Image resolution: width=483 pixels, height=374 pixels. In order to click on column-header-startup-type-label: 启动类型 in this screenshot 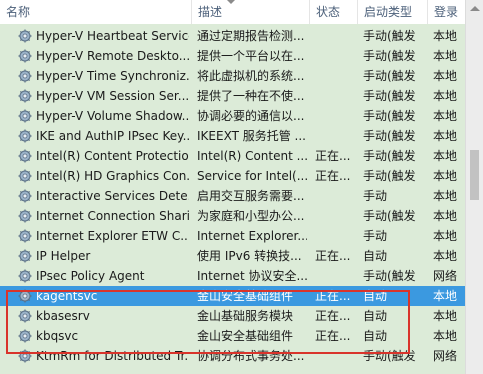, I will do `click(388, 12)`.